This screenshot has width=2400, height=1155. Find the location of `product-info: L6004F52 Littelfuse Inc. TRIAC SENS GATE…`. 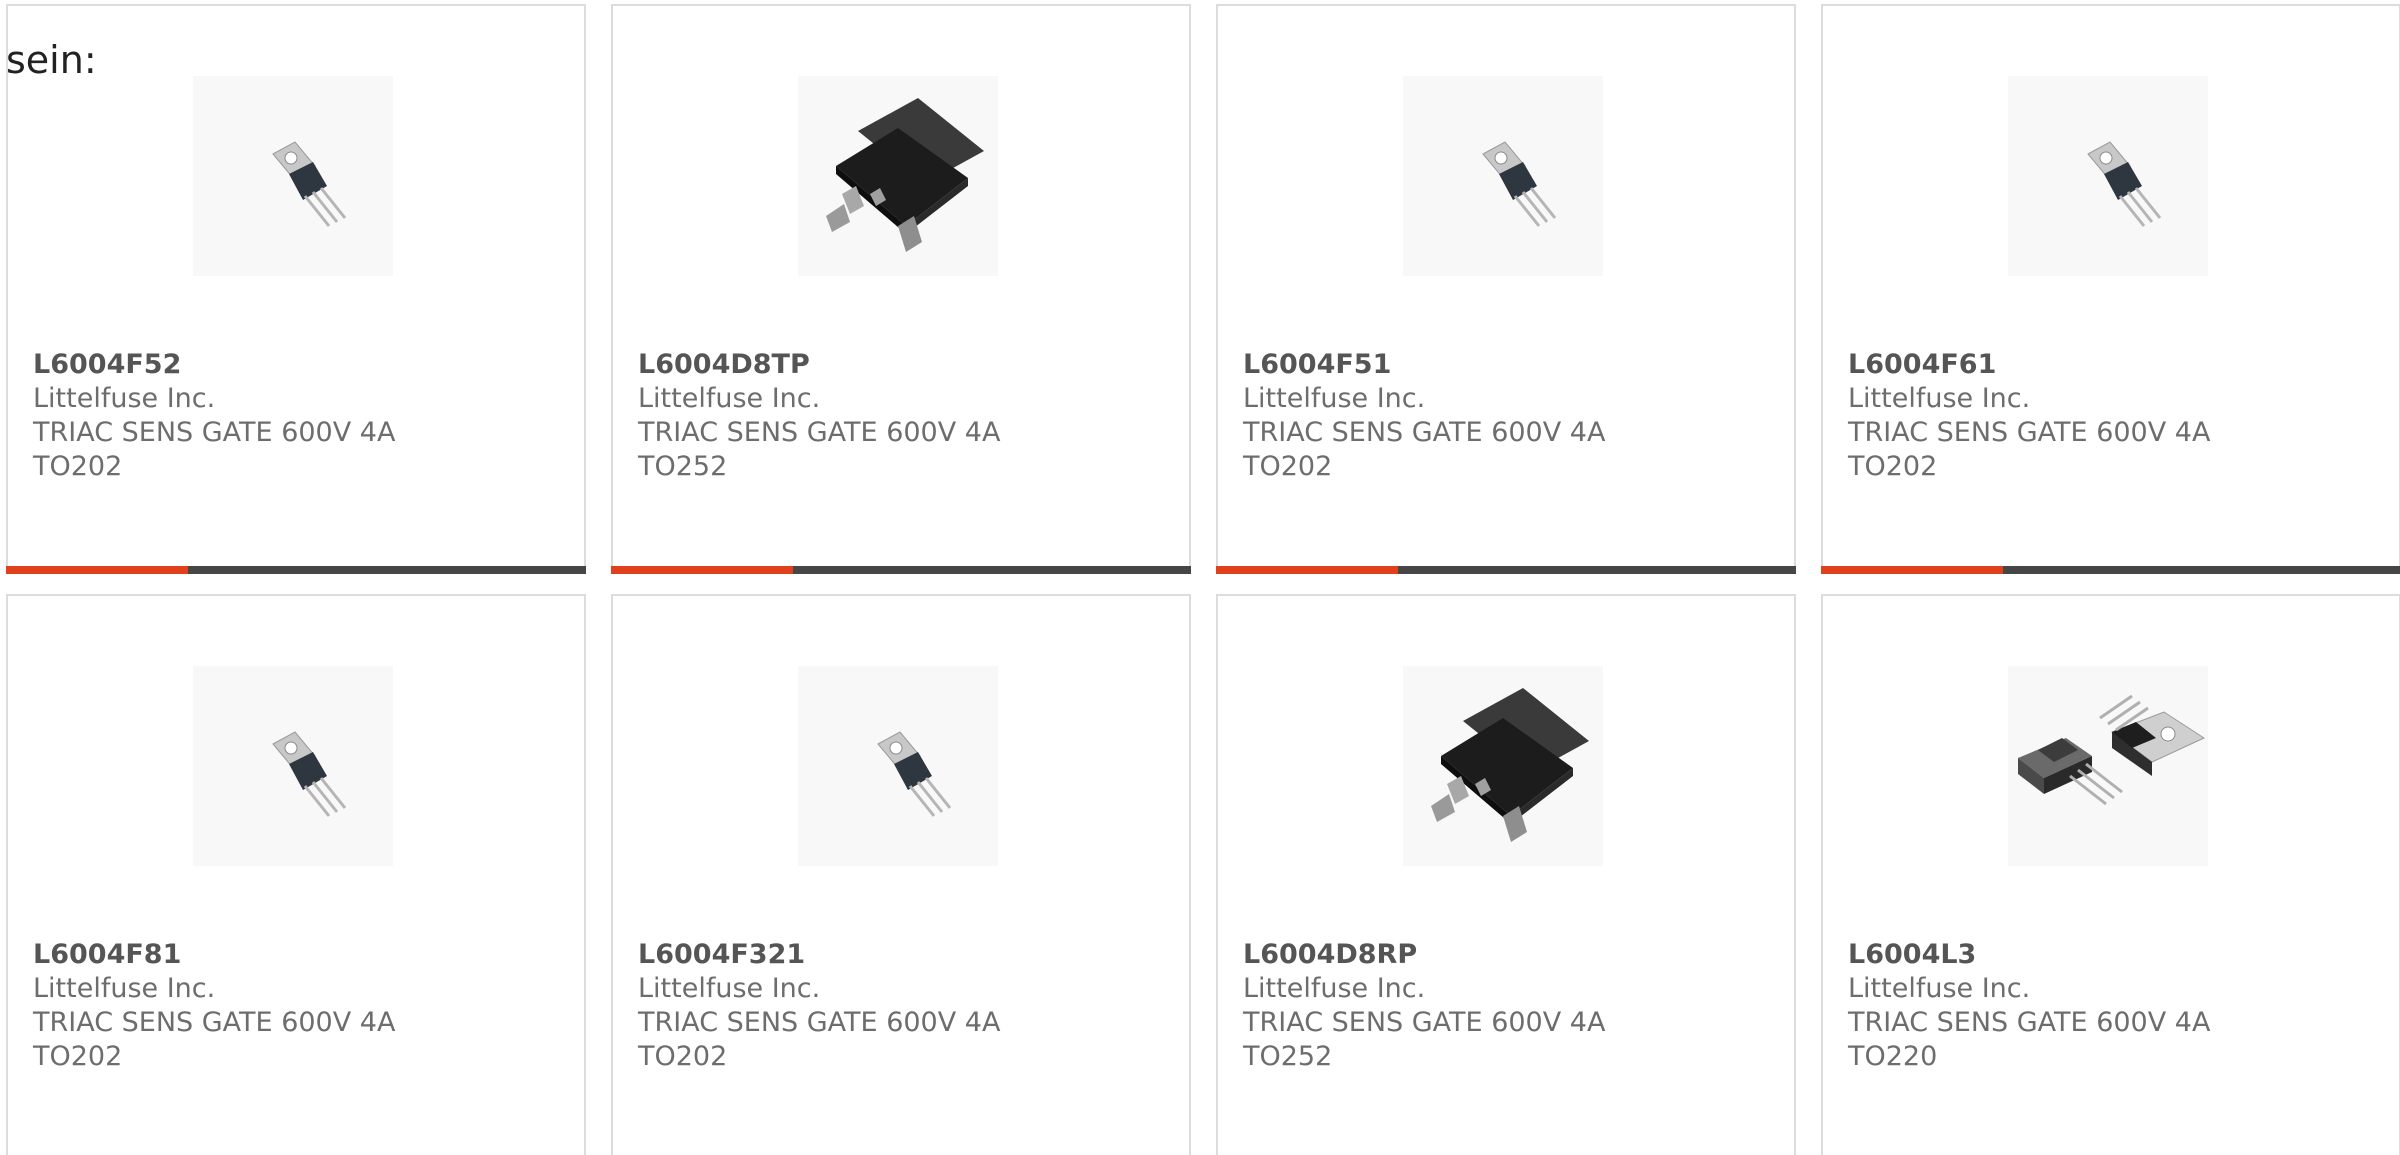

product-info: L6004F52 Littelfuse Inc. TRIAC SENS GATE… is located at coordinates (214, 416).